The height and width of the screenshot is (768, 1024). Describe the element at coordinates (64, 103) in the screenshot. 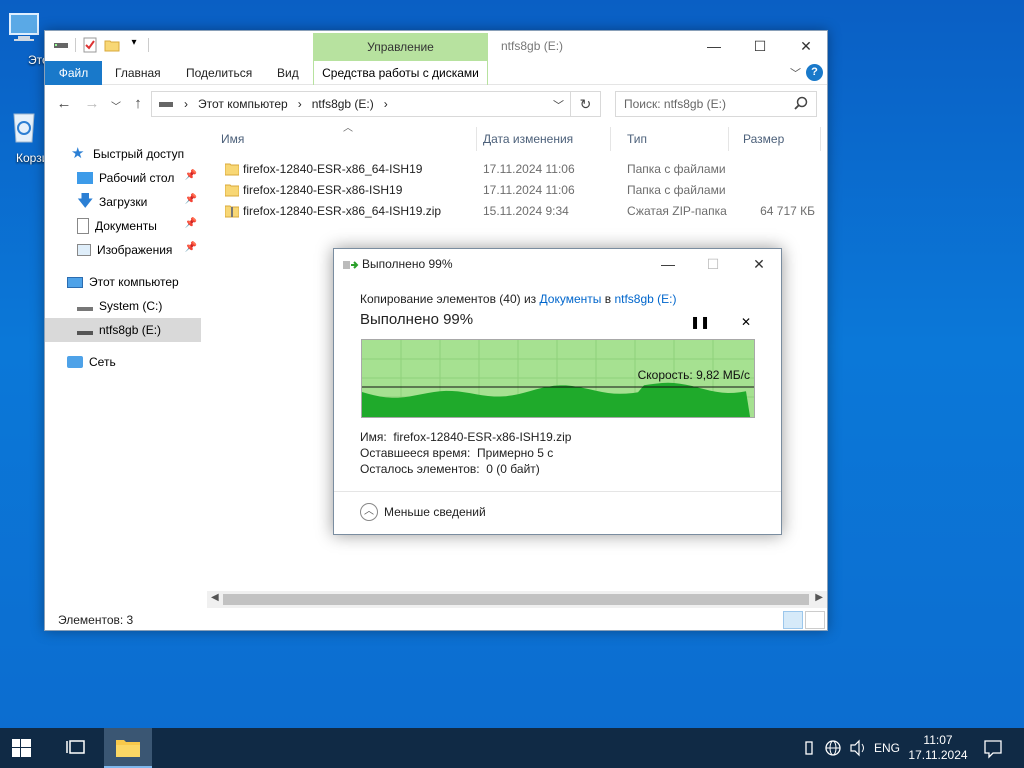

I see `back-arrow-icon: ←` at that location.